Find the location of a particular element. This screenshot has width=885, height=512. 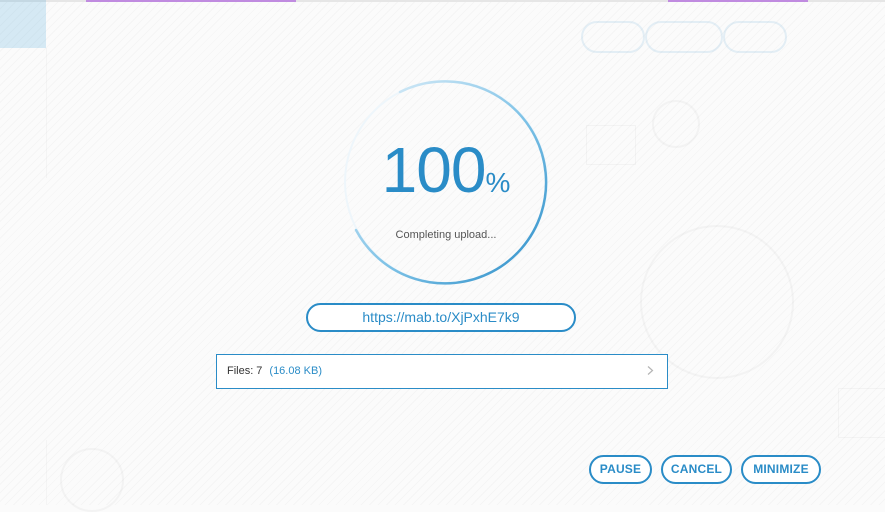

files-count: 7 is located at coordinates (259, 371).